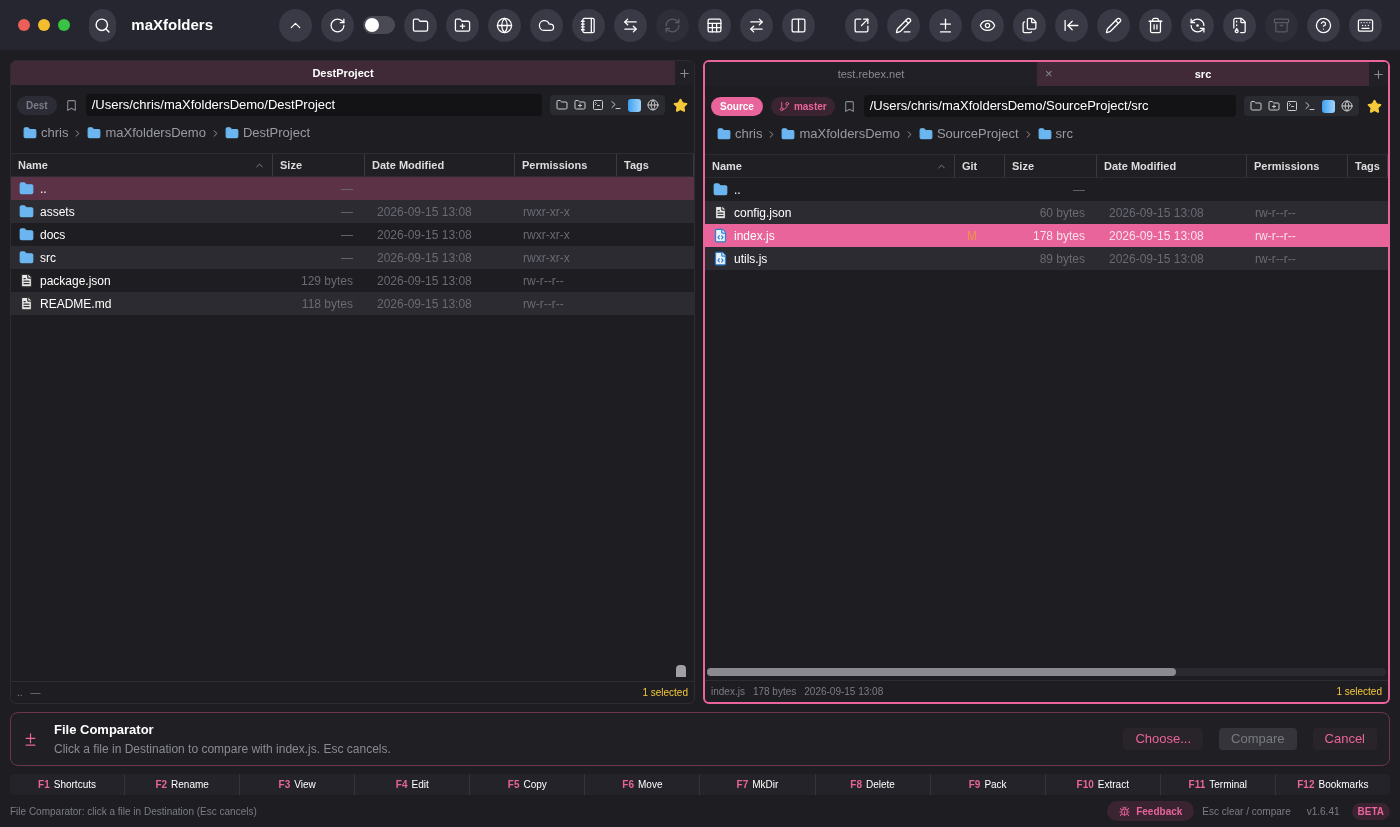  I want to click on copy-button, so click(1029, 25).